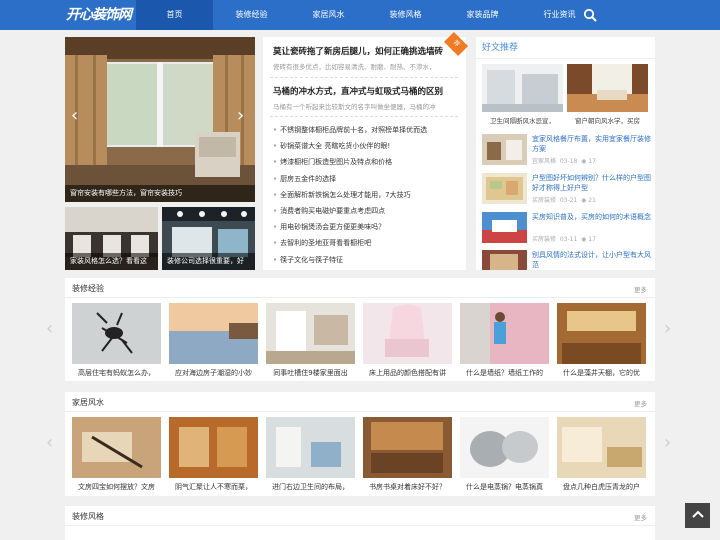  What do you see at coordinates (88, 288) in the screenshot?
I see `section-title: 装修经验` at bounding box center [88, 288].